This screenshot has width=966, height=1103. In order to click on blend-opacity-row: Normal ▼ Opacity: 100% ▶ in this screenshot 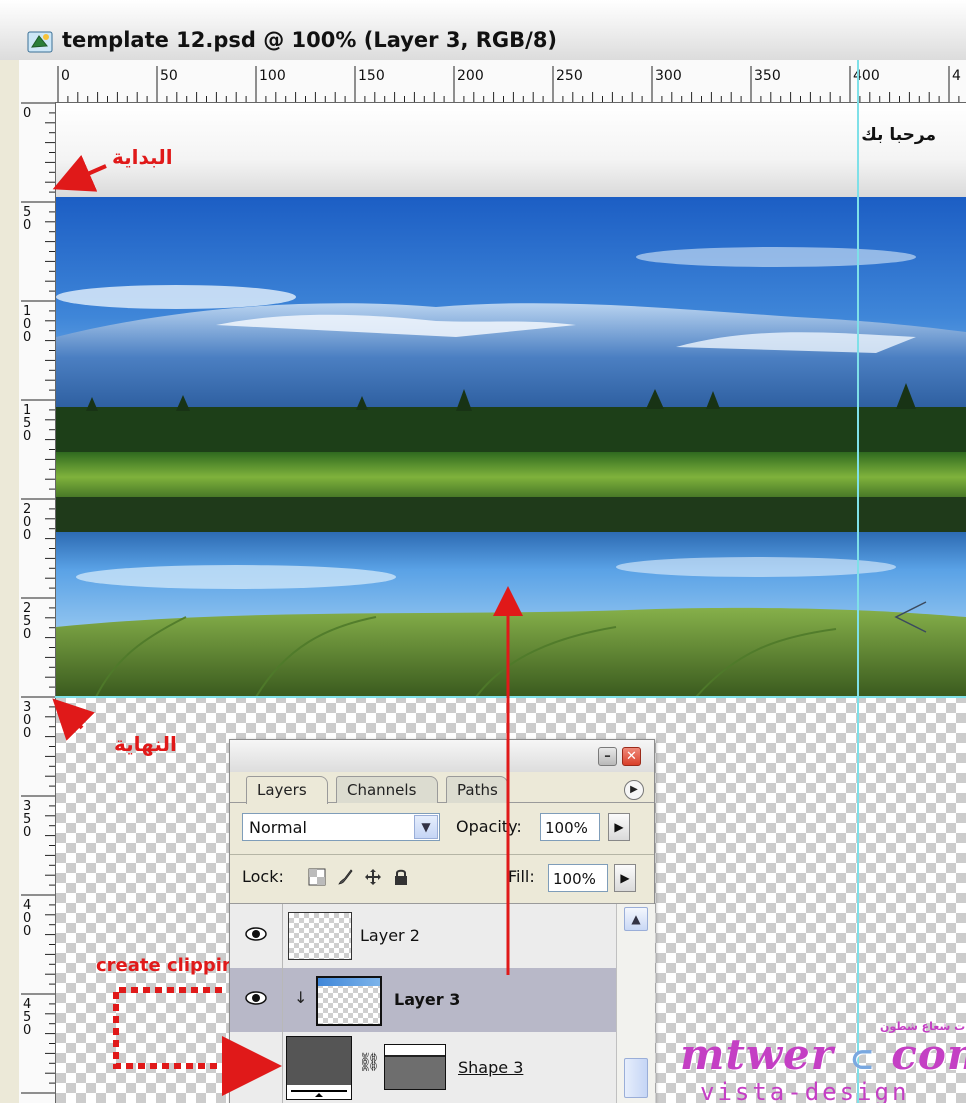, I will do `click(442, 828)`.